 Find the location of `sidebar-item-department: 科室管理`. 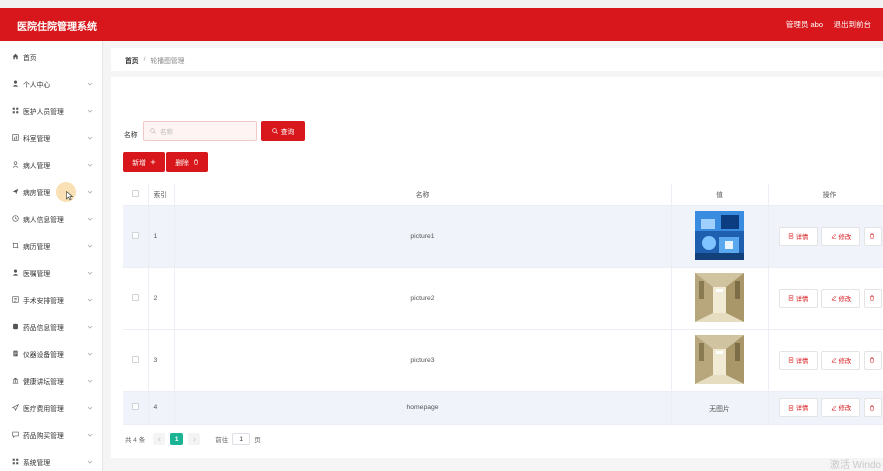

sidebar-item-department: 科室管理 is located at coordinates (51, 137).